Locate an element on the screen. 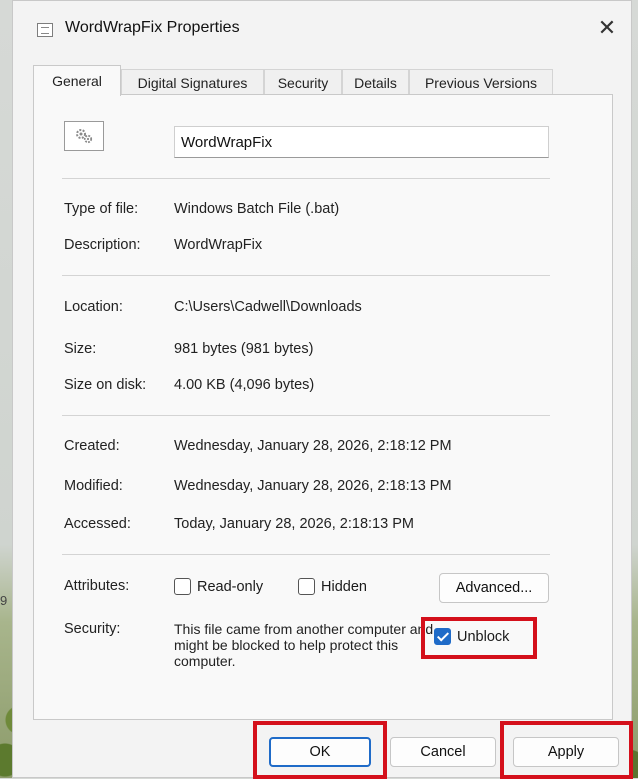 The width and height of the screenshot is (638, 779). batch-file-icon is located at coordinates (45, 30).